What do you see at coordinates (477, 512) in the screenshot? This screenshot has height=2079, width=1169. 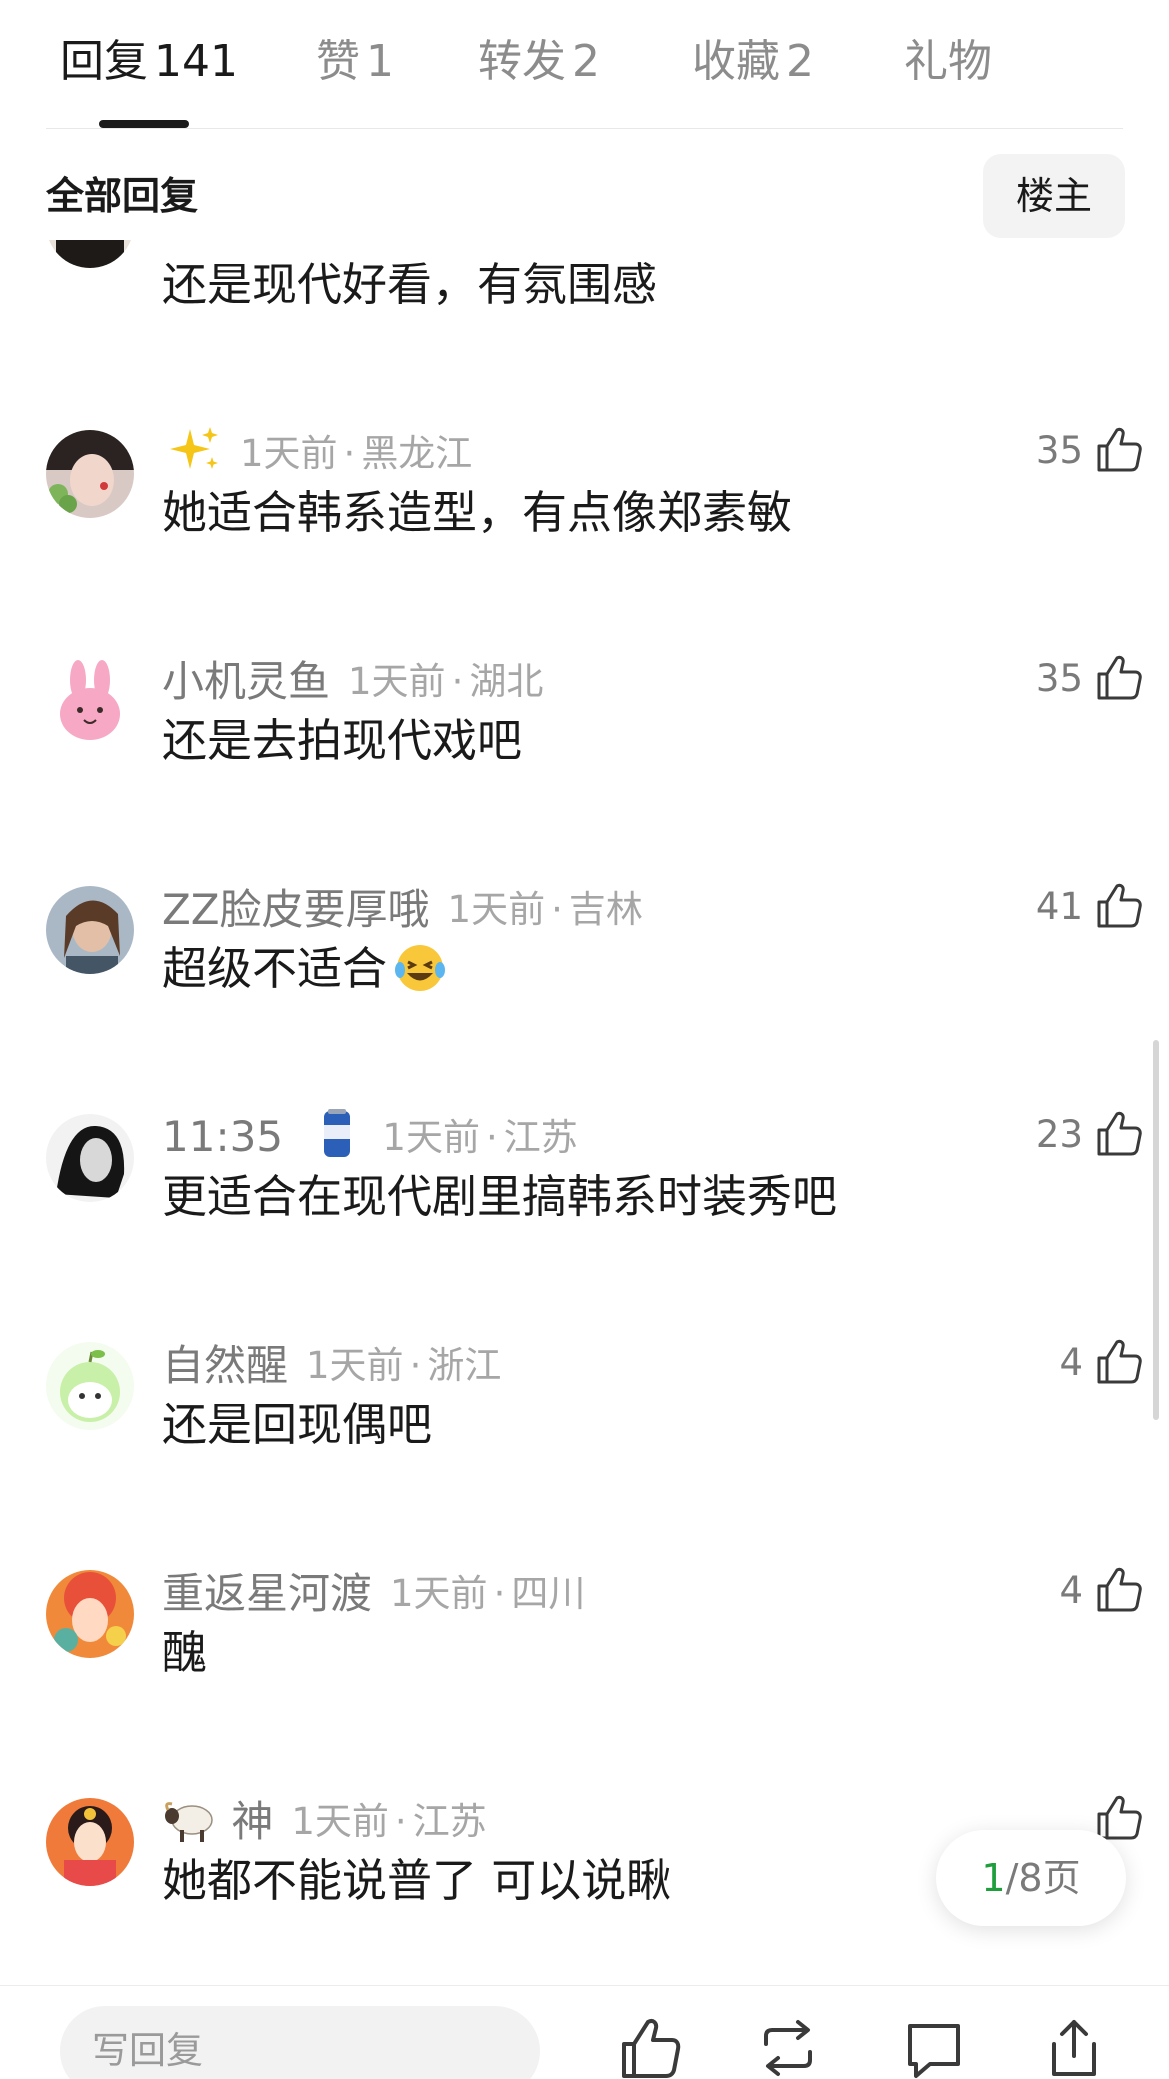 I see `comment-text: 她适合韩系造型，有点像郑素敏` at bounding box center [477, 512].